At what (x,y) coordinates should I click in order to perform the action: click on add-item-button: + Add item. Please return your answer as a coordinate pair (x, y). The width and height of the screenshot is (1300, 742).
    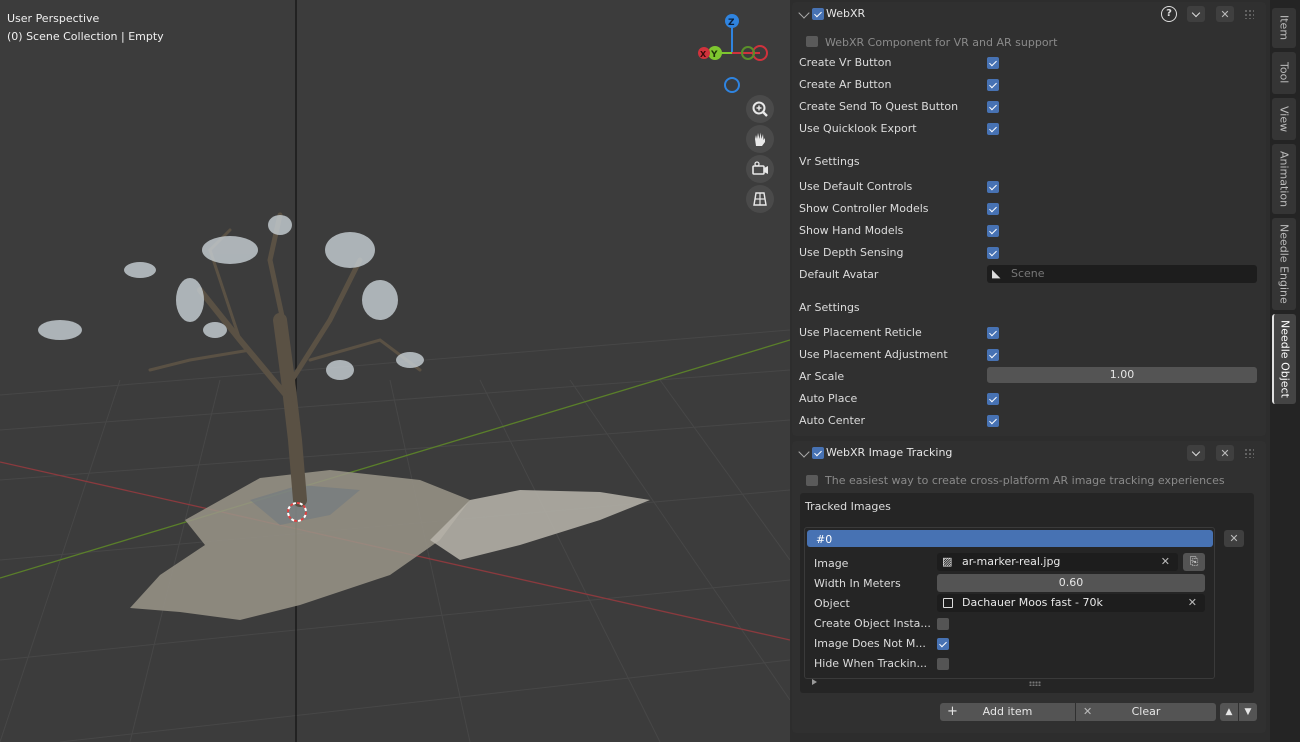
    Looking at the image, I should click on (1007, 712).